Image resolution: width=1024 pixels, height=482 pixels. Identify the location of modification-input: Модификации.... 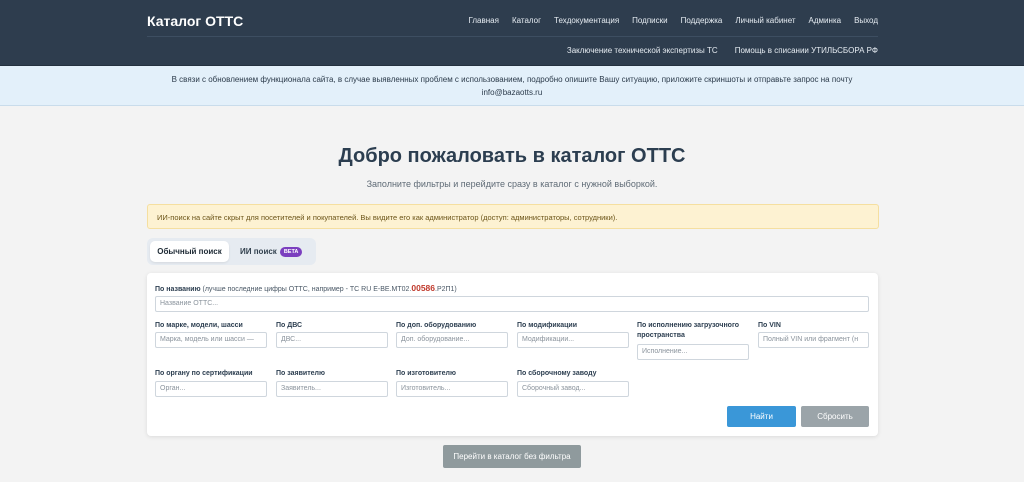
(573, 340).